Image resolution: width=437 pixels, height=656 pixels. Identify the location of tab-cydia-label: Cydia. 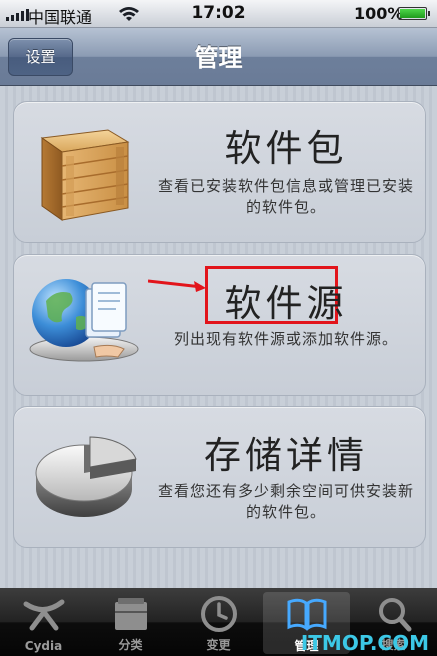
(43, 646).